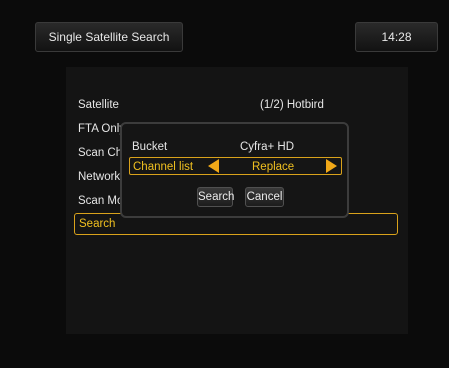 The width and height of the screenshot is (449, 368). I want to click on bucket-value: Cyfra+ HD, so click(267, 147).